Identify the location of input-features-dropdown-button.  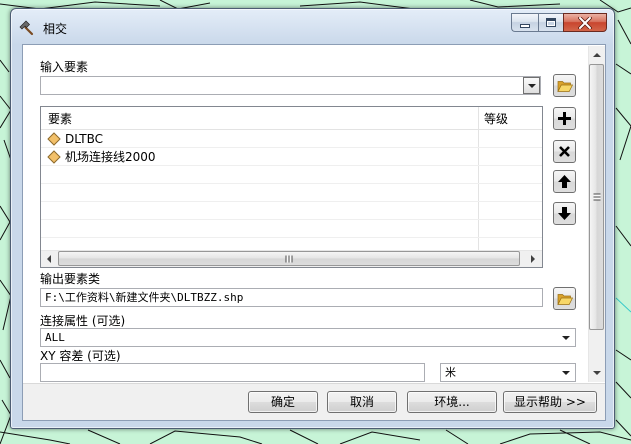
(531, 85).